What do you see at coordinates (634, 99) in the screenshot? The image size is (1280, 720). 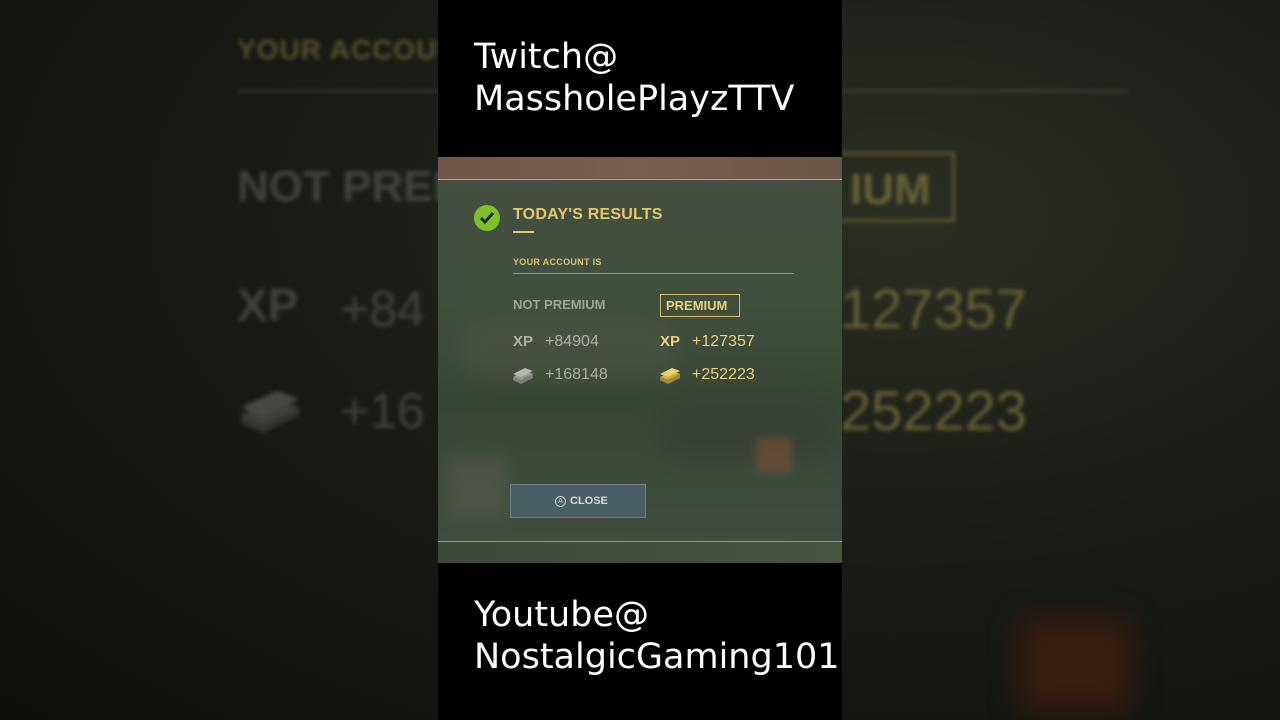 I see `twitch-caption-line2: MassholePlayzTTV` at bounding box center [634, 99].